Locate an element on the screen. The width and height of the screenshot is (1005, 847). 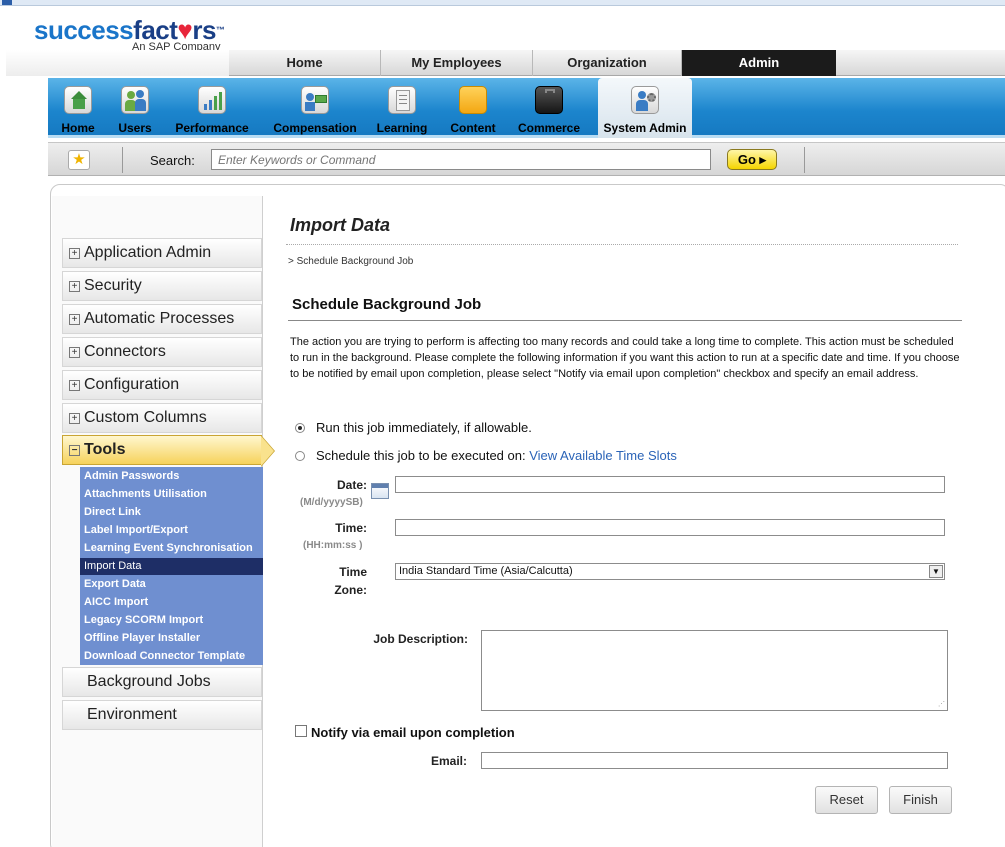
home-icon is located at coordinates (78, 100).